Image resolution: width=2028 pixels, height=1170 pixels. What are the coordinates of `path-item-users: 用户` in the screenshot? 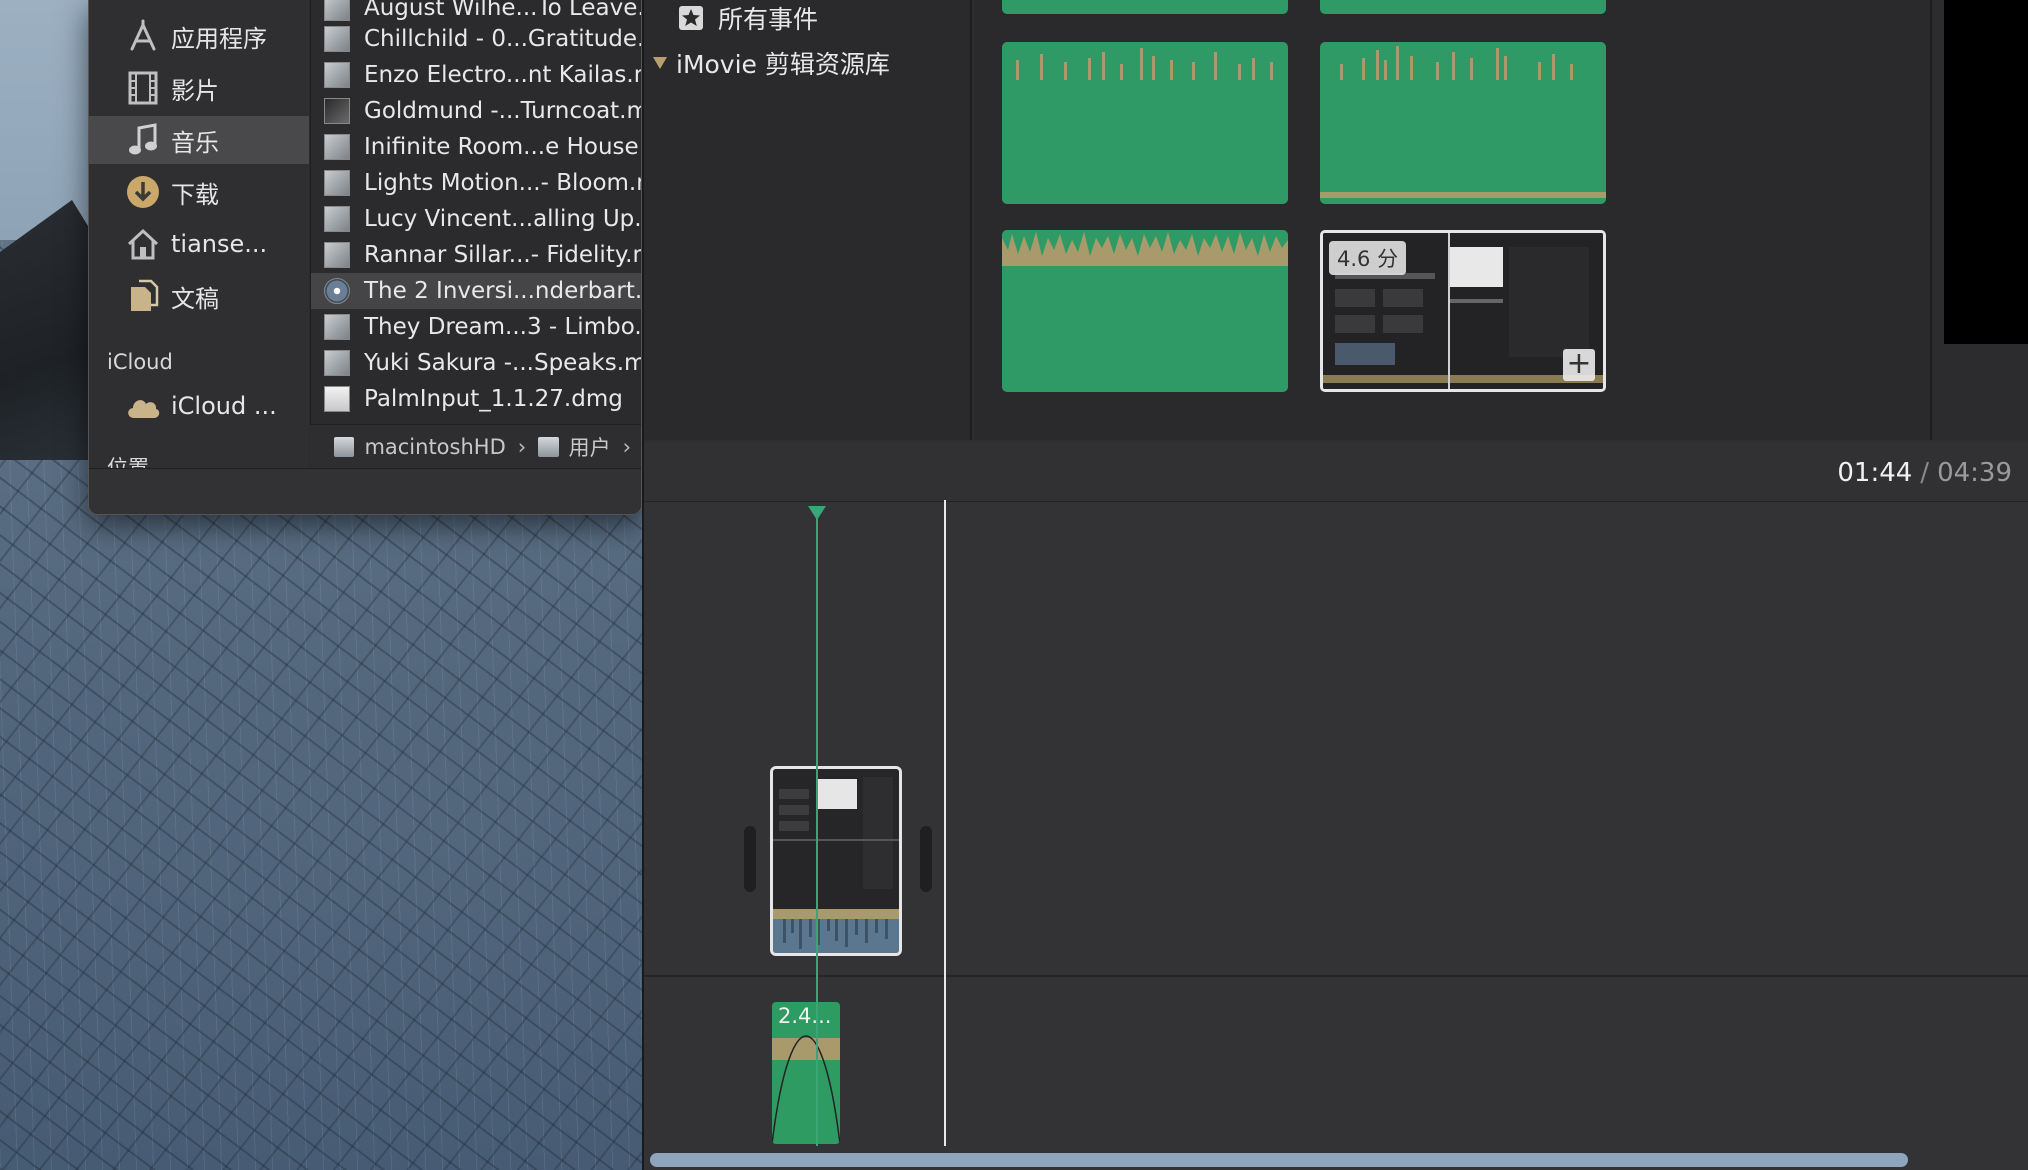 It's located at (590, 447).